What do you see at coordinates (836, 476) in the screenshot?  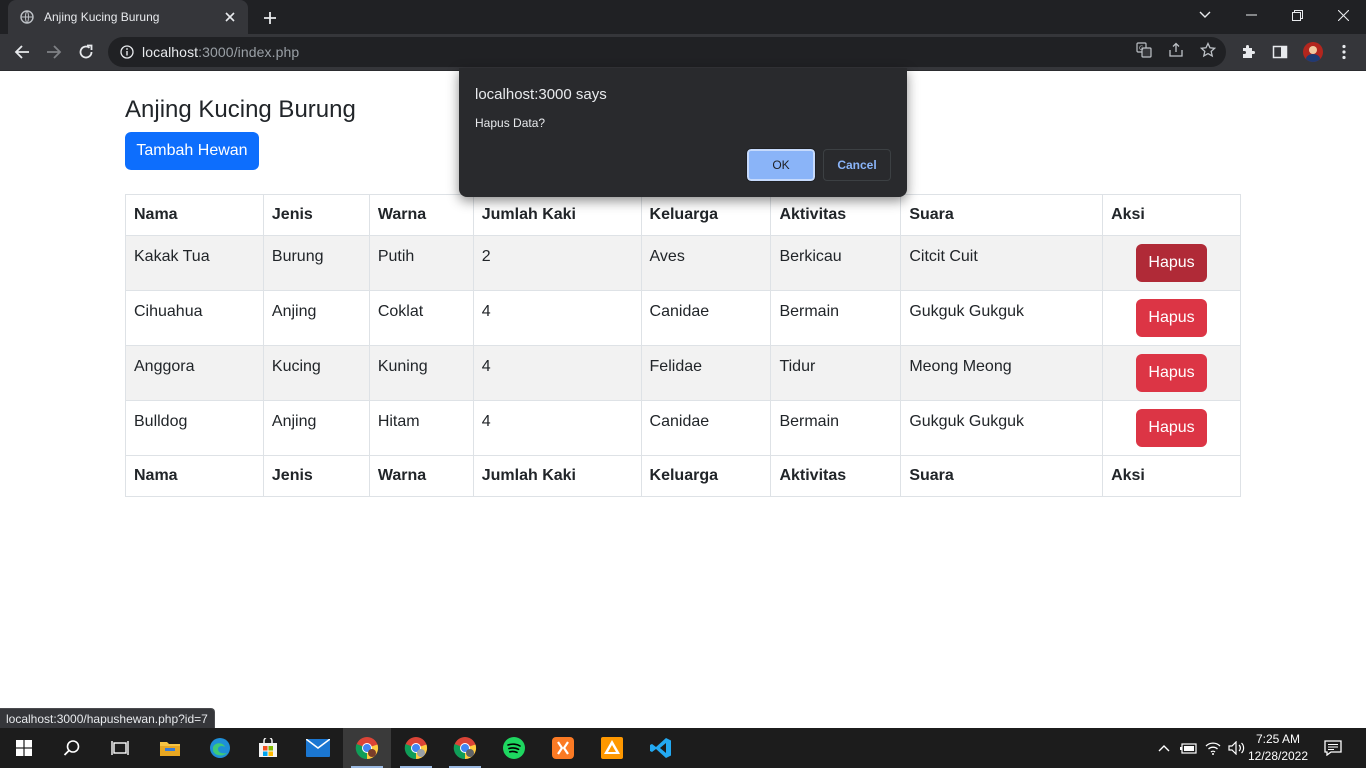 I see `column-footer: Aktivitas` at bounding box center [836, 476].